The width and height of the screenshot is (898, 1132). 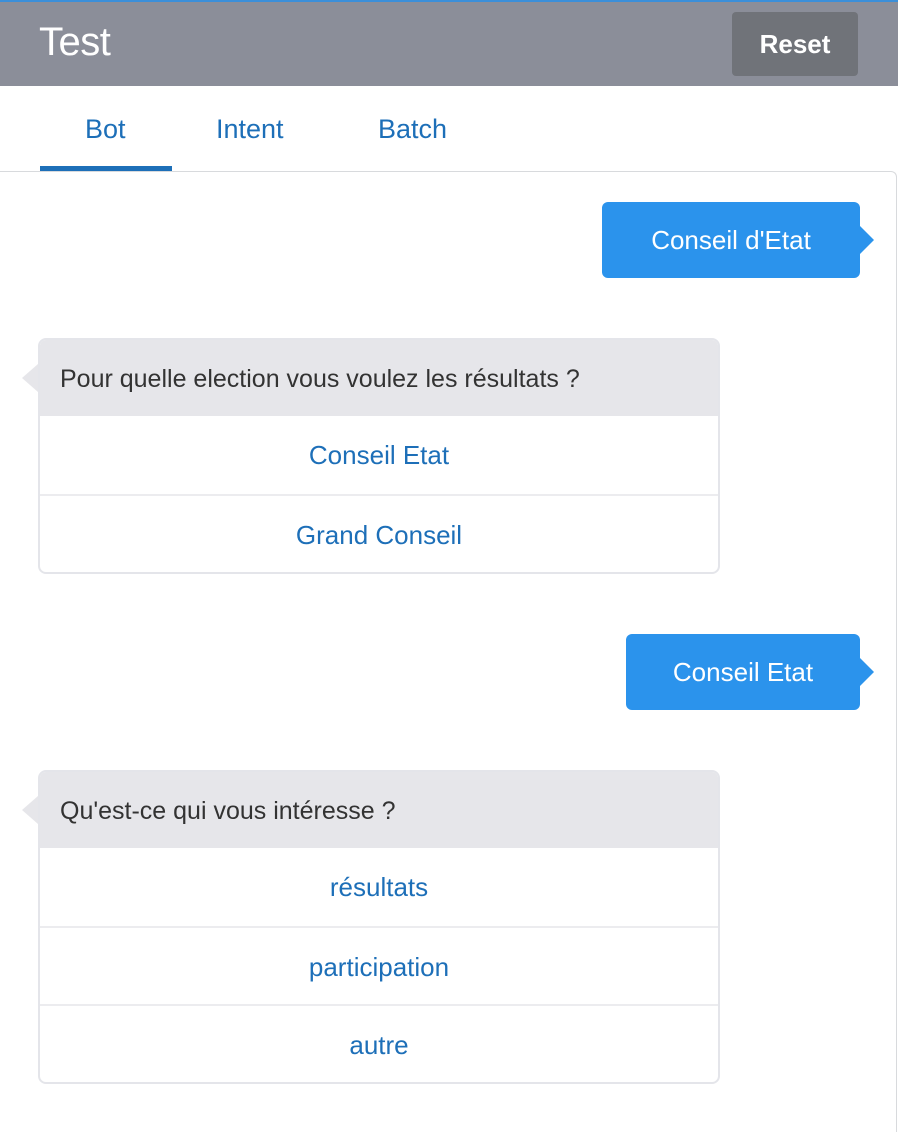 What do you see at coordinates (228, 811) in the screenshot?
I see `bot-question-text: Qu'est-ce qui vous intéresse ?` at bounding box center [228, 811].